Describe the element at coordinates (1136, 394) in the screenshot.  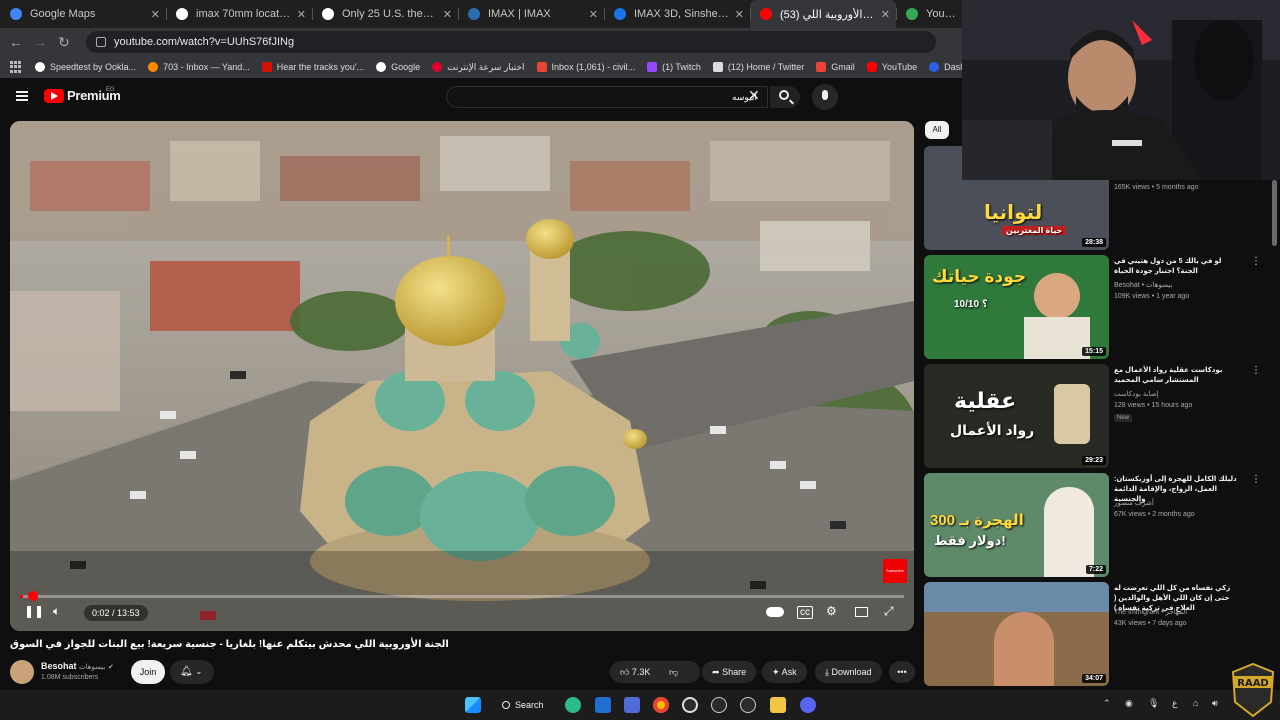
I see `channel-name: إصابة بودكاست` at that location.